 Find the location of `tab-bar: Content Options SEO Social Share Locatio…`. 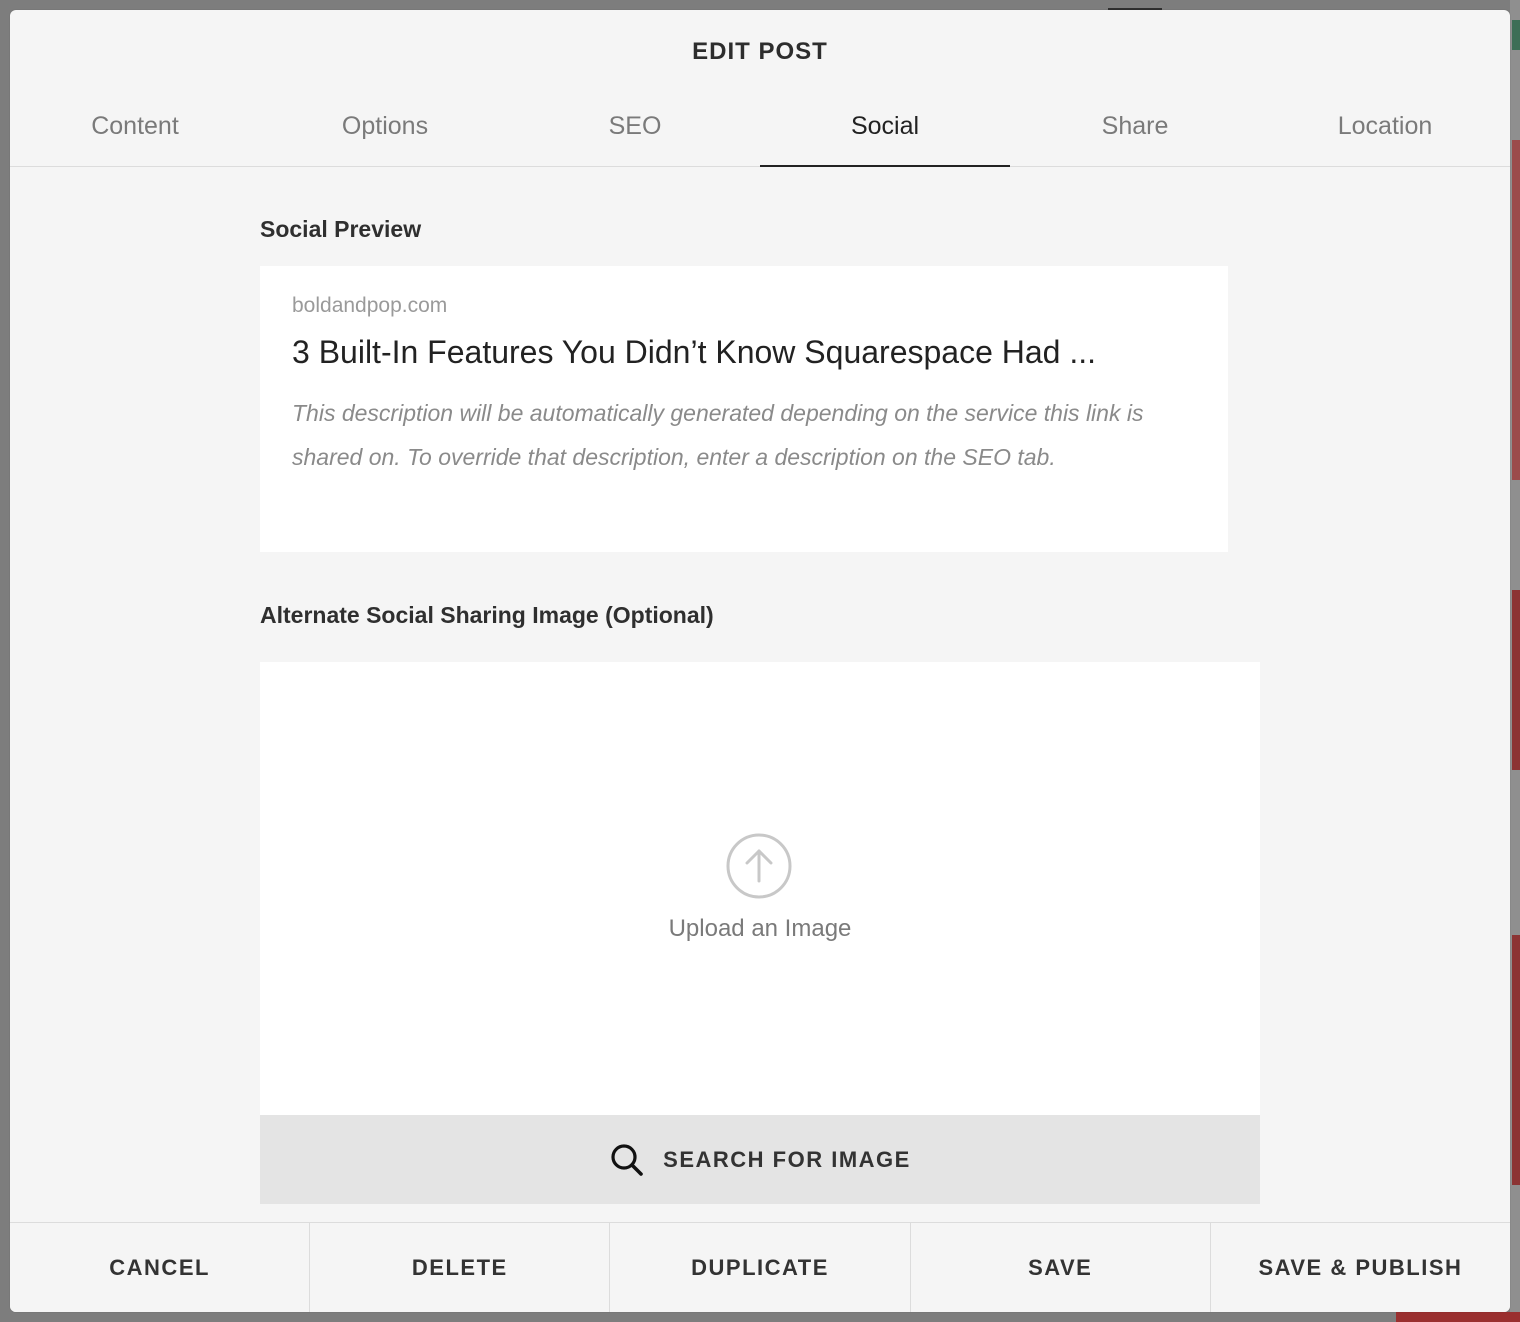

tab-bar: Content Options SEO Social Share Locatio… is located at coordinates (760, 128).